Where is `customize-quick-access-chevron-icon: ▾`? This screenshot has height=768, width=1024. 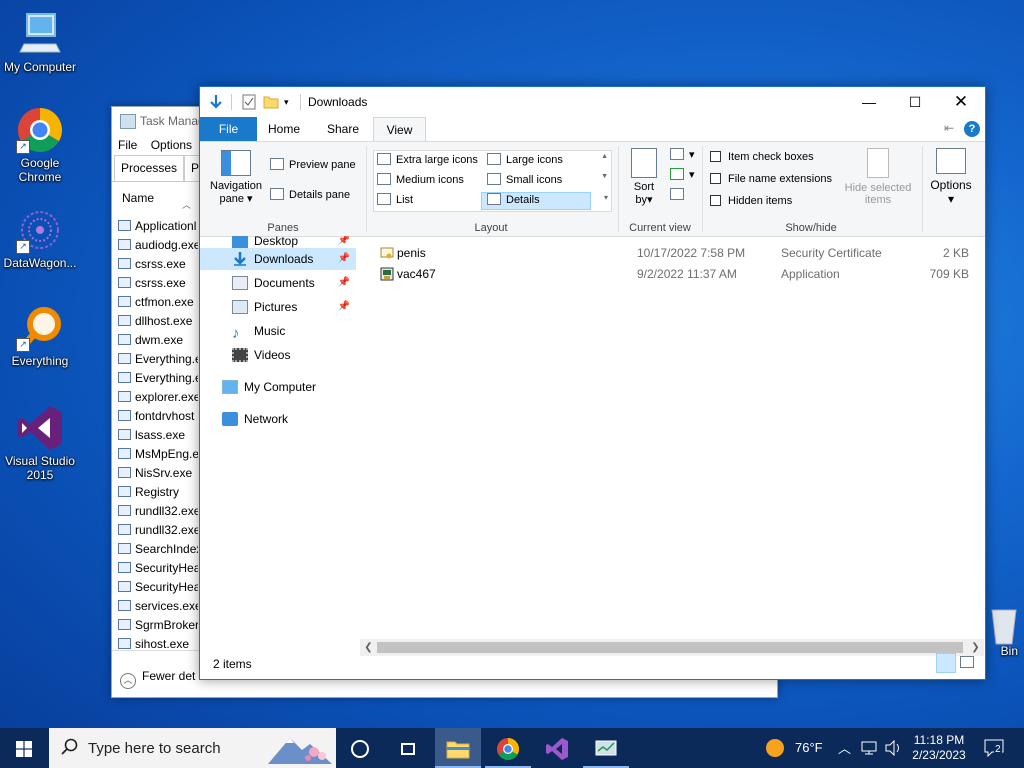 customize-quick-access-chevron-icon: ▾ is located at coordinates (286, 102).